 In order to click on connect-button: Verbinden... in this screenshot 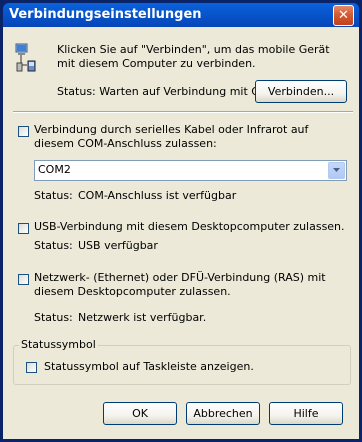, I will do `click(301, 91)`.